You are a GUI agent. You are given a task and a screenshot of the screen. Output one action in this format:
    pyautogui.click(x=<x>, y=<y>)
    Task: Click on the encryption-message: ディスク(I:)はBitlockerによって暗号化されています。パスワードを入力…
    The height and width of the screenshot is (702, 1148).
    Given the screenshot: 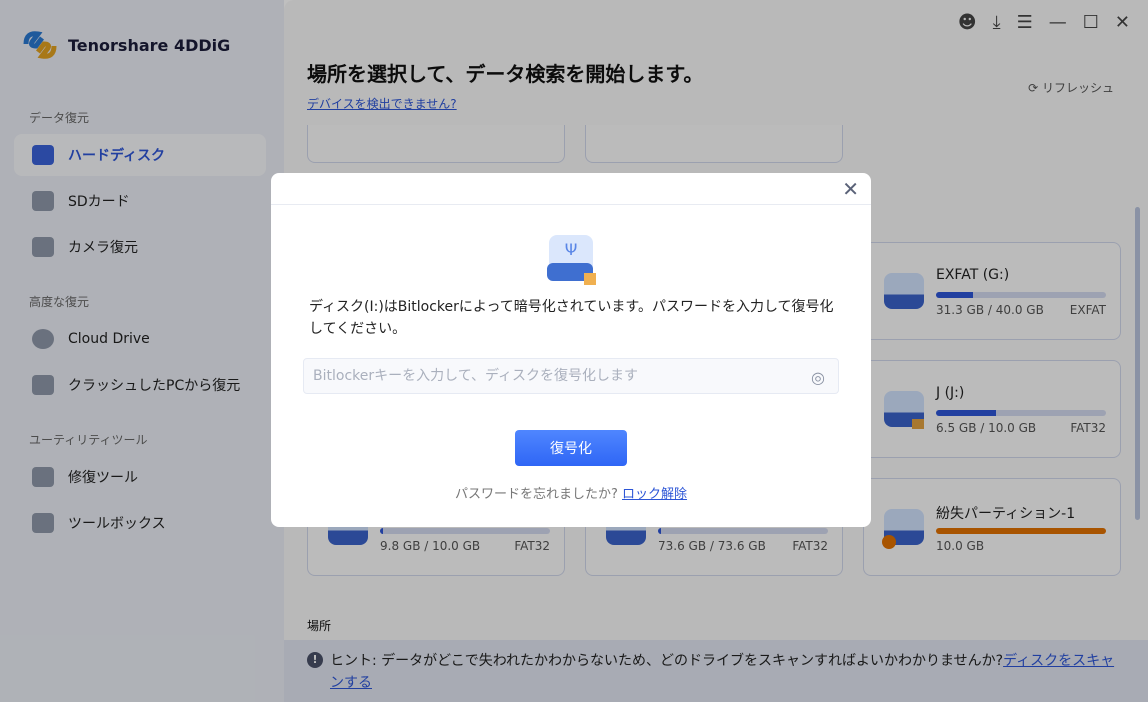 What is the action you would take?
    pyautogui.click(x=571, y=318)
    